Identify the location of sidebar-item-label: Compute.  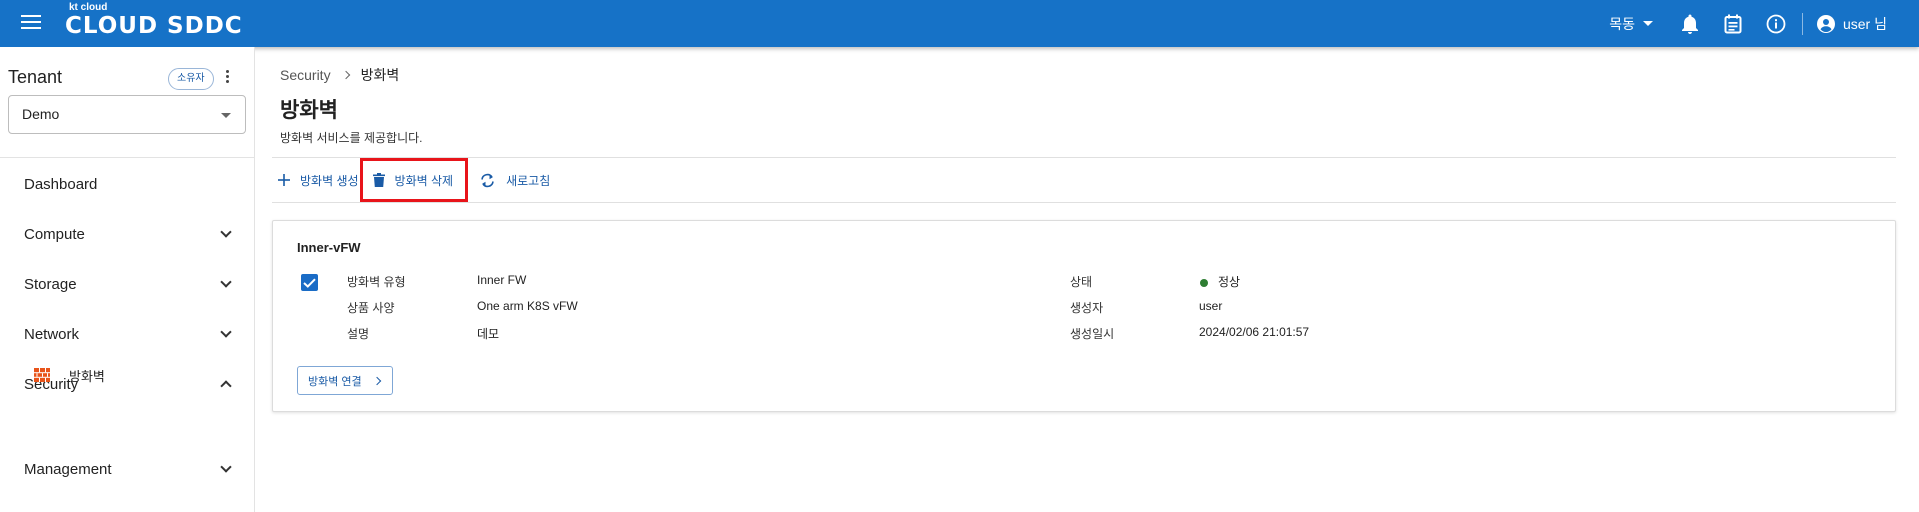
(54, 234).